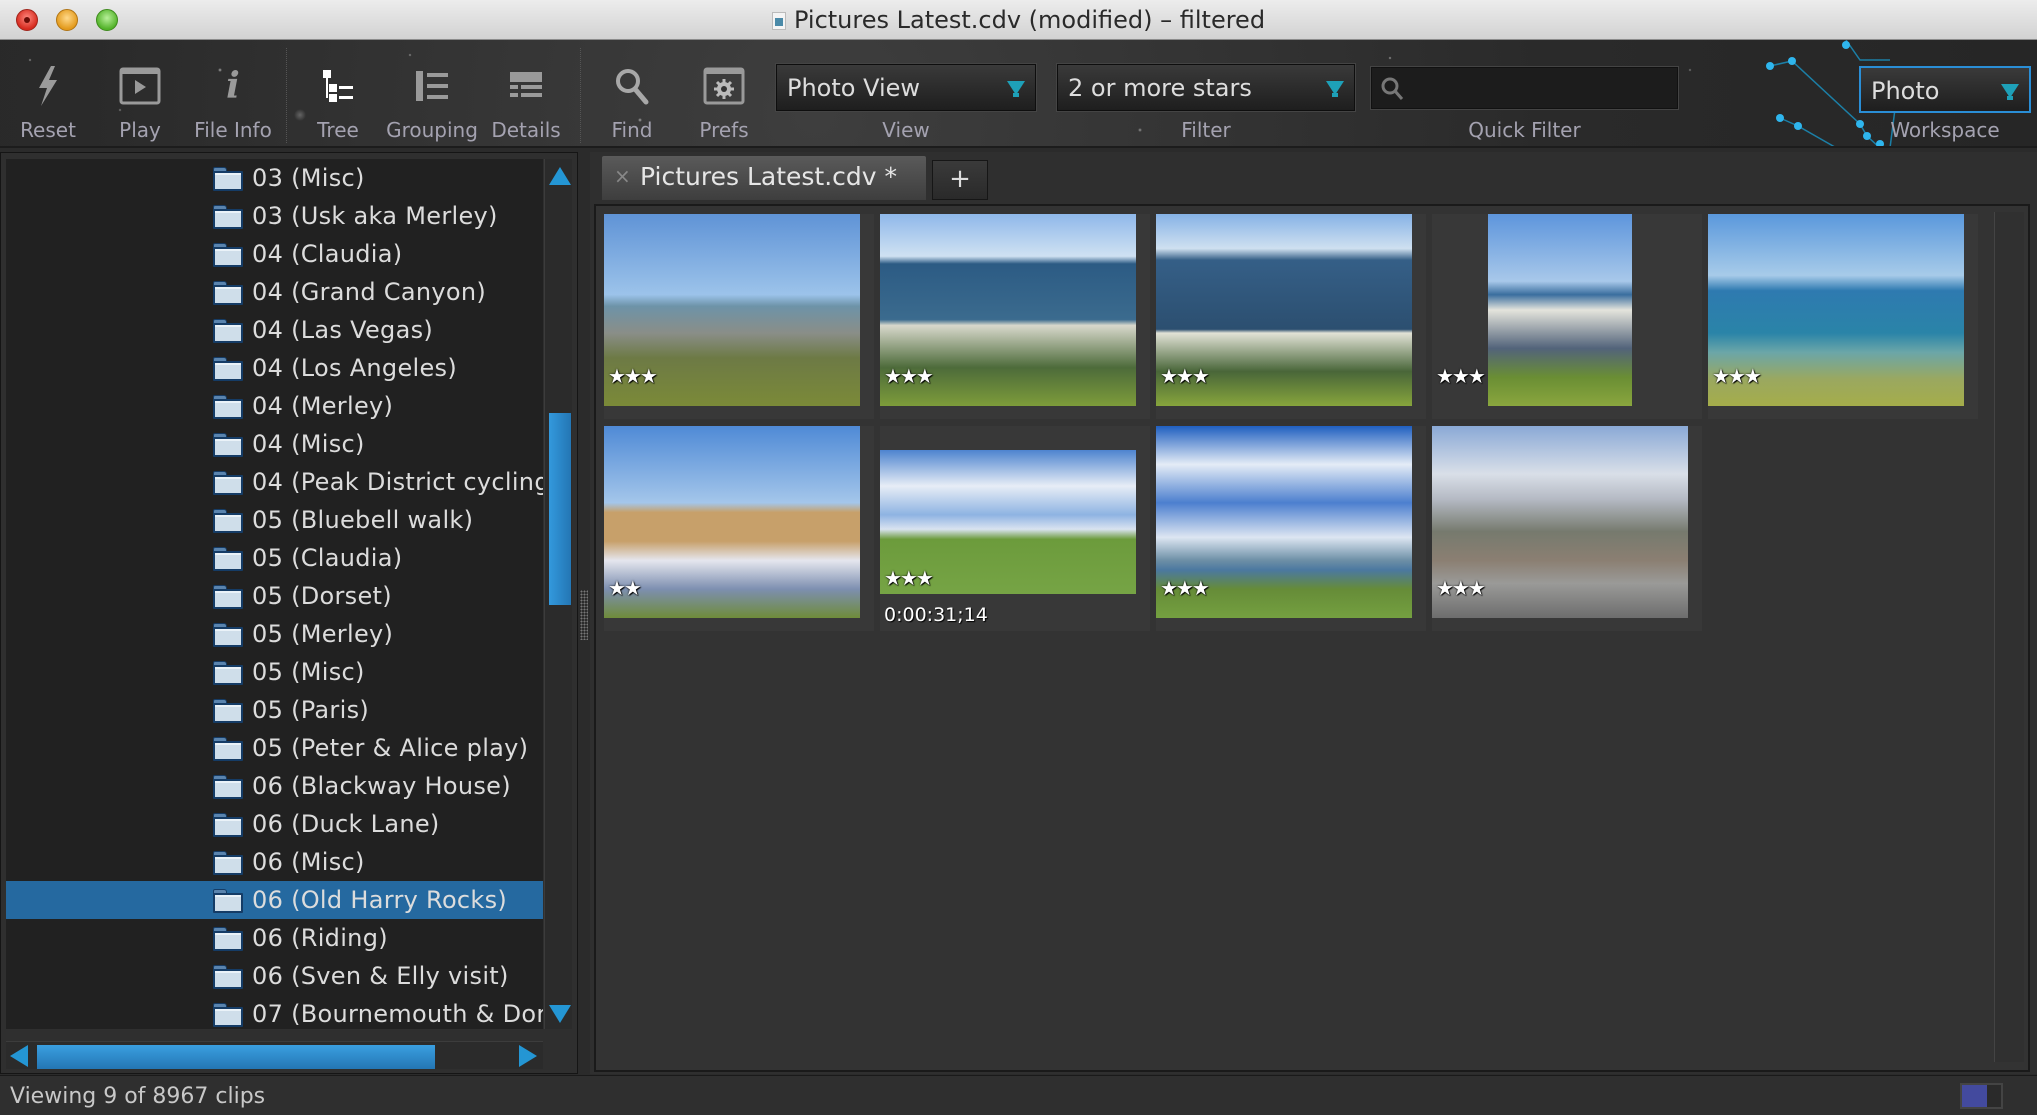  I want to click on panel-splitter-handle, so click(584, 615).